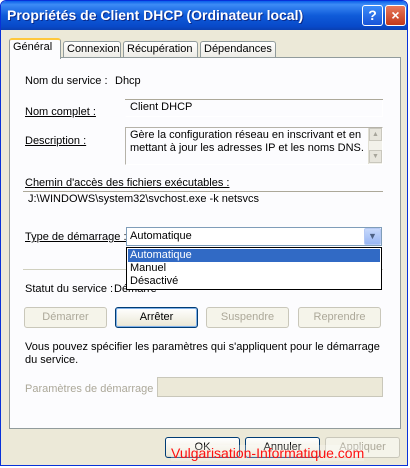 Image resolution: width=410 pixels, height=468 pixels. I want to click on startup-type-select: Automatique ▼, so click(254, 236).